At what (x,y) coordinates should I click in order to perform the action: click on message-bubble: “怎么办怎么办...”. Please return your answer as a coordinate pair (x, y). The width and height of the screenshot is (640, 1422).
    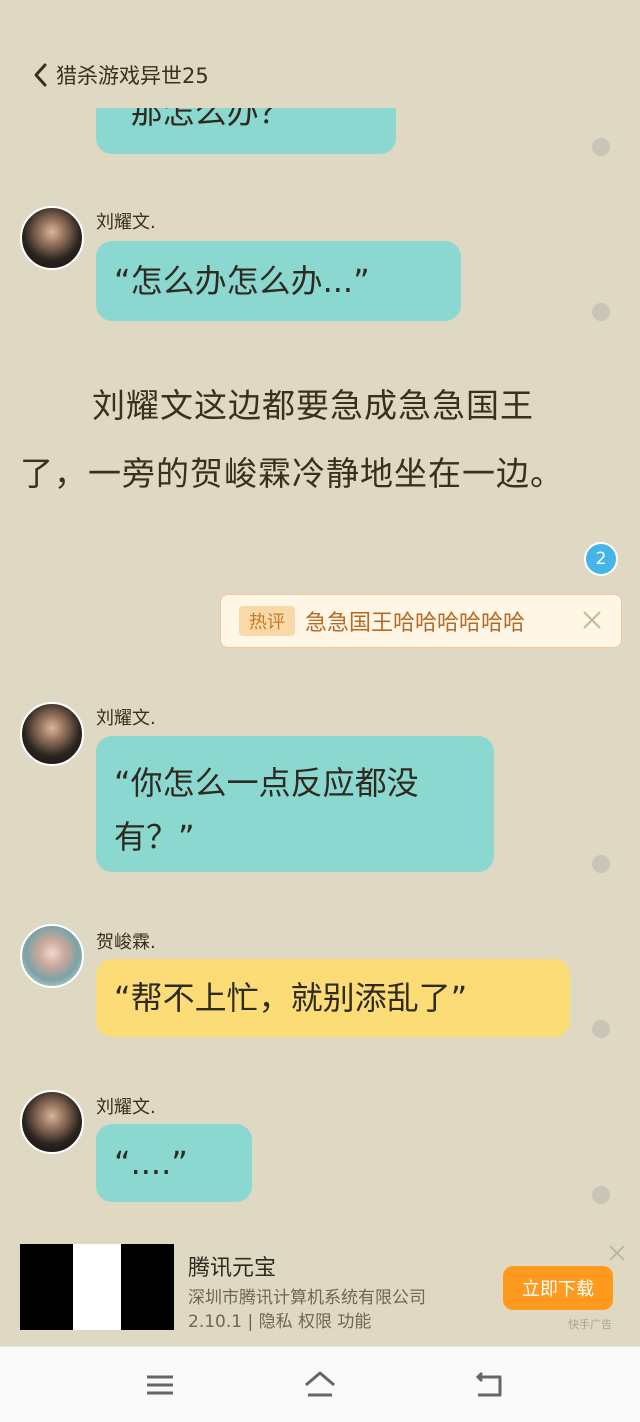
    Looking at the image, I should click on (278, 281).